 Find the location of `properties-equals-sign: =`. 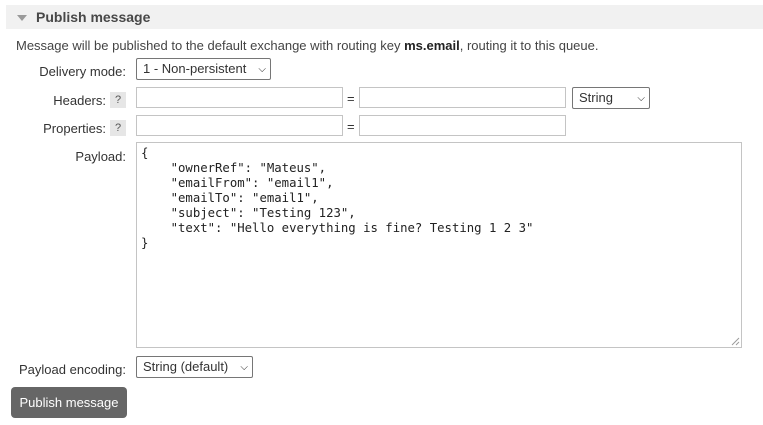

properties-equals-sign: = is located at coordinates (351, 126).